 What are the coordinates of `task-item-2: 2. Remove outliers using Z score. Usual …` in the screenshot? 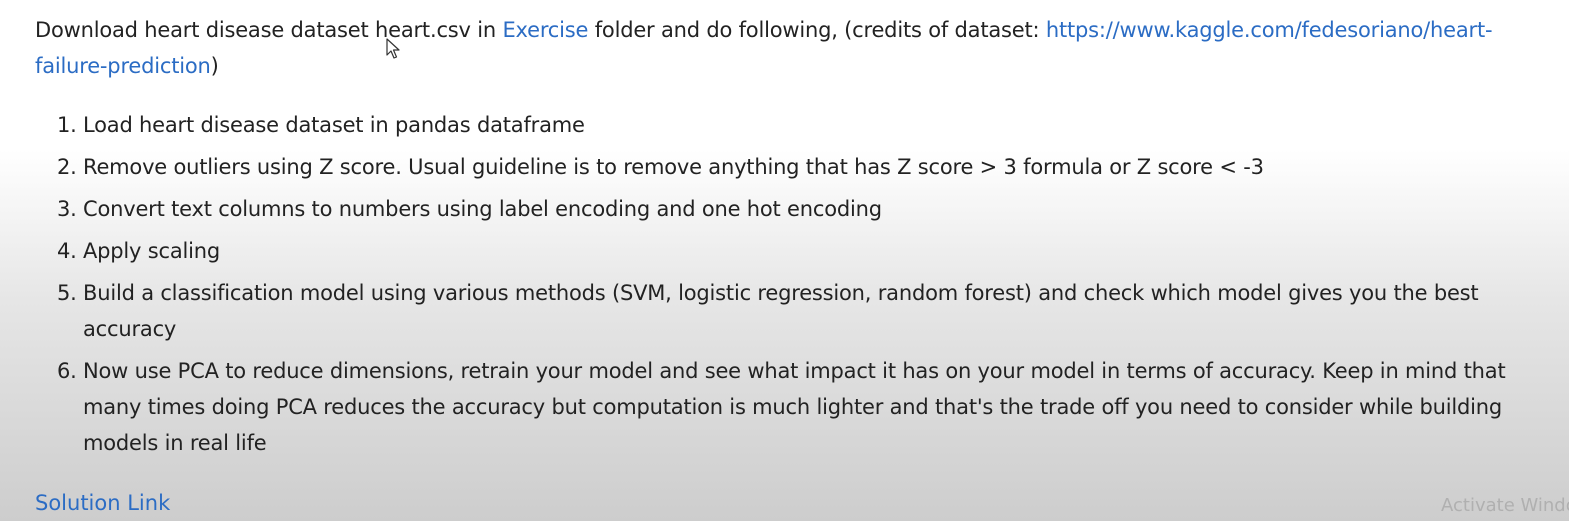 It's located at (785, 167).